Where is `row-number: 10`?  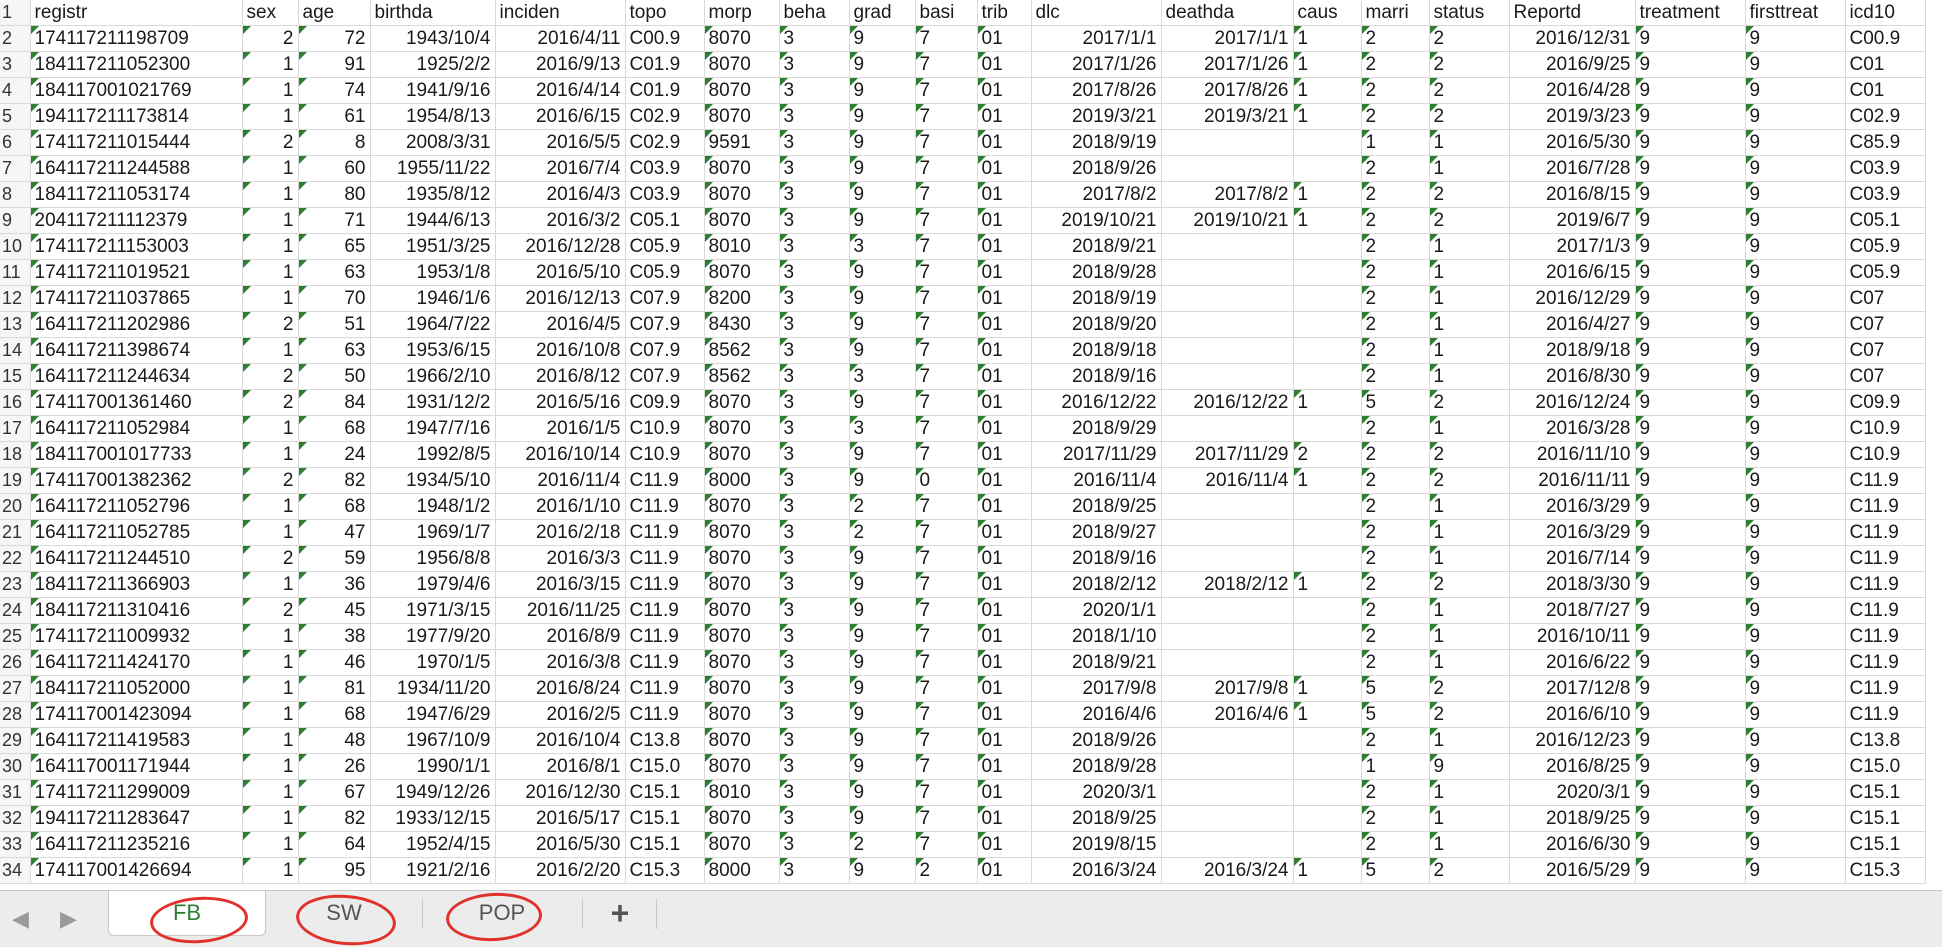
row-number: 10 is located at coordinates (15, 246).